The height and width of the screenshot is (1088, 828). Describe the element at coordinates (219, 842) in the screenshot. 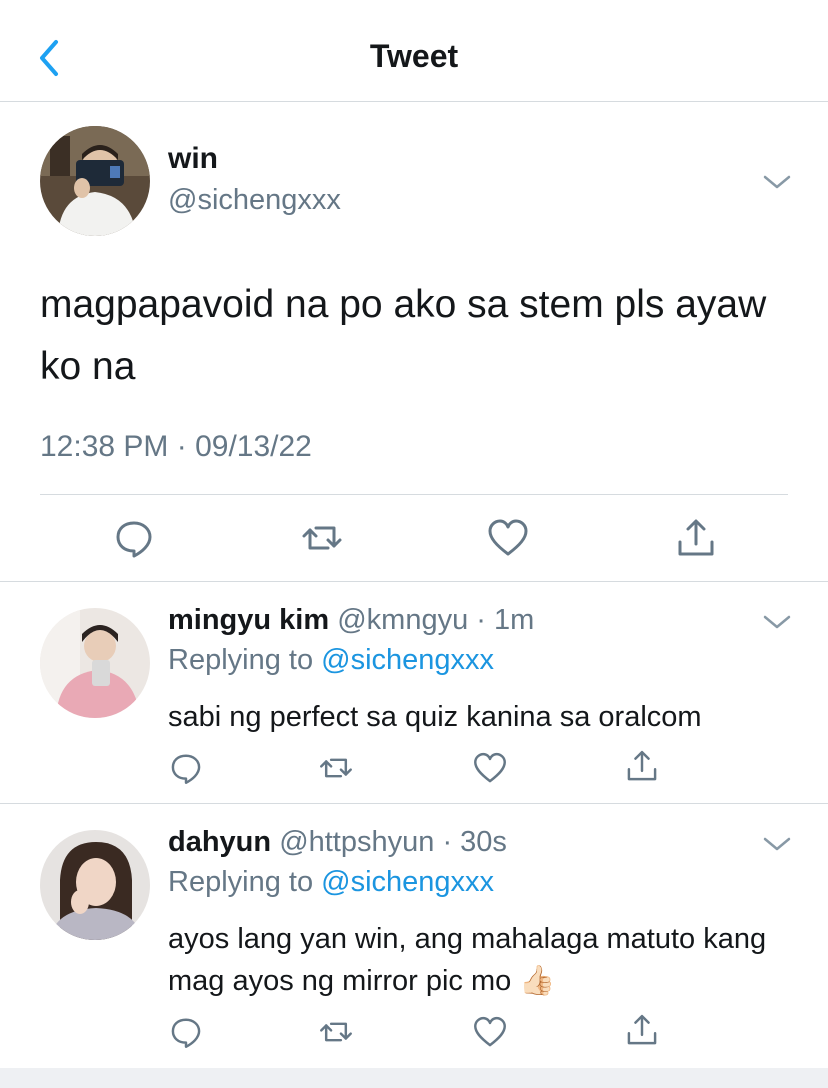

I see `display-name: dahyun` at that location.